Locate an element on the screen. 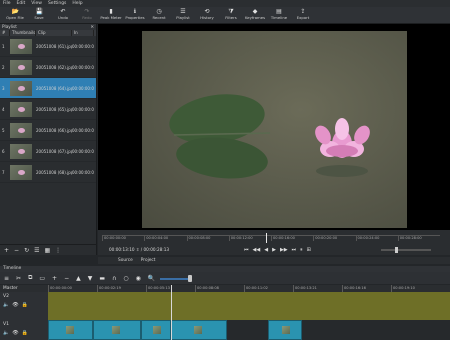 The height and width of the screenshot is (340, 450). undo-icon: ↶ is located at coordinates (63, 11).